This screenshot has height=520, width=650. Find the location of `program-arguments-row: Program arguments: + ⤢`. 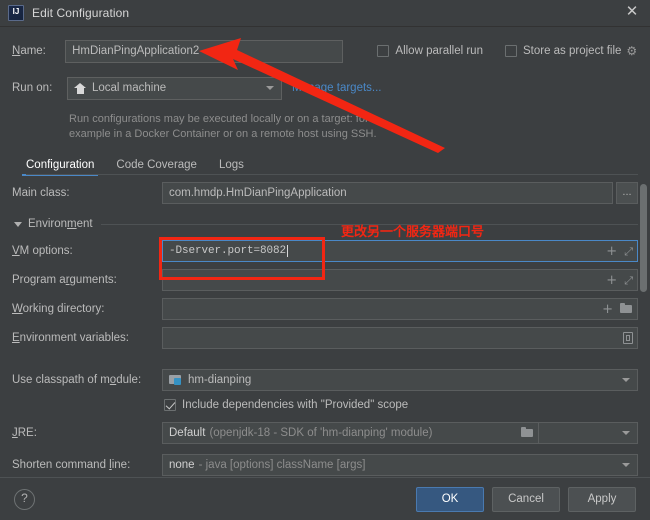

program-arguments-row: Program arguments: + ⤢ is located at coordinates (325, 280).